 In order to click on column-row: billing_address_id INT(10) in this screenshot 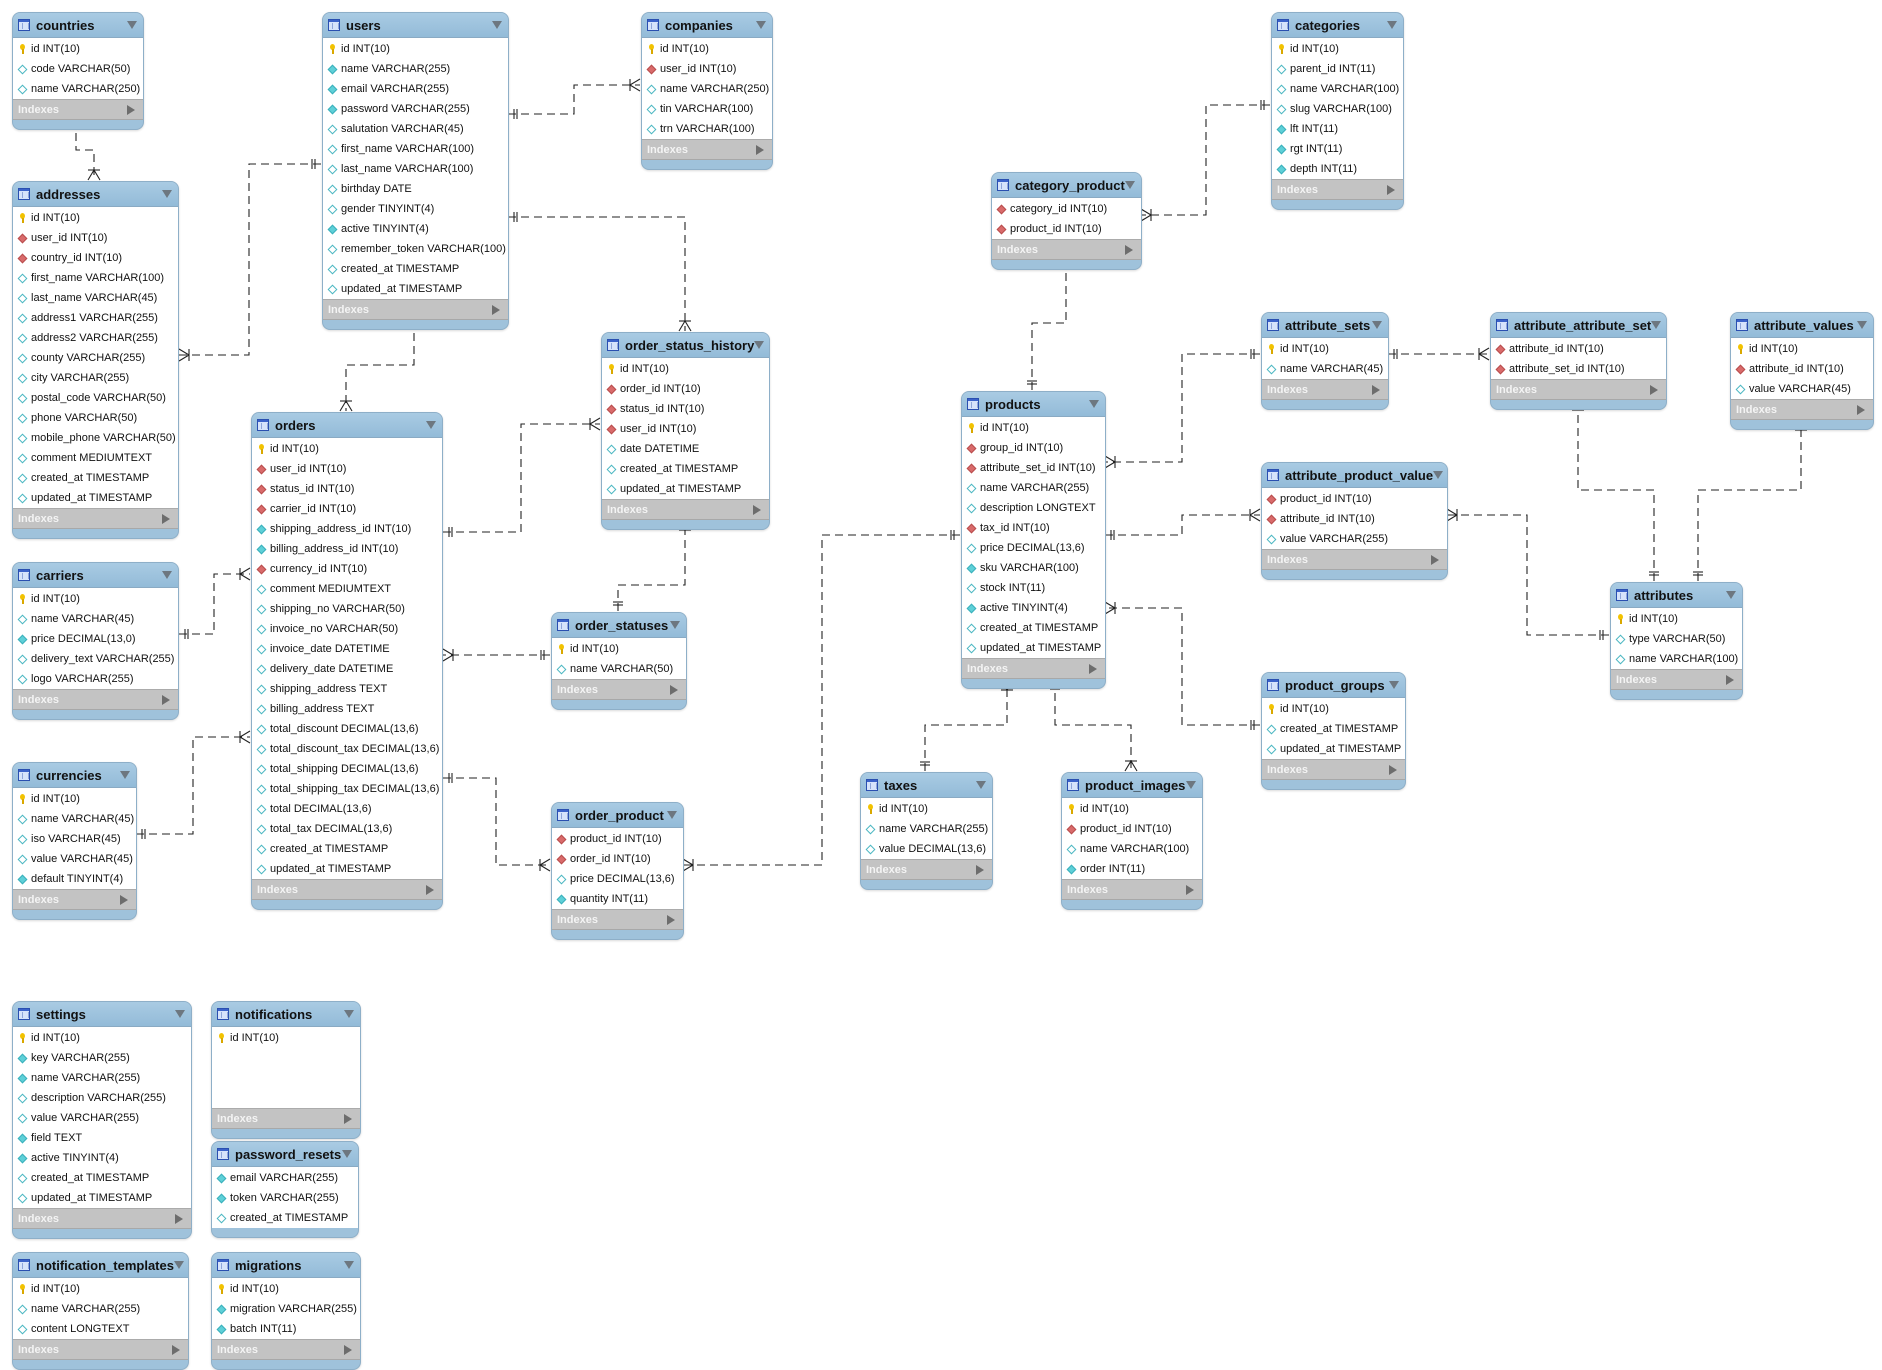, I will do `click(347, 549)`.